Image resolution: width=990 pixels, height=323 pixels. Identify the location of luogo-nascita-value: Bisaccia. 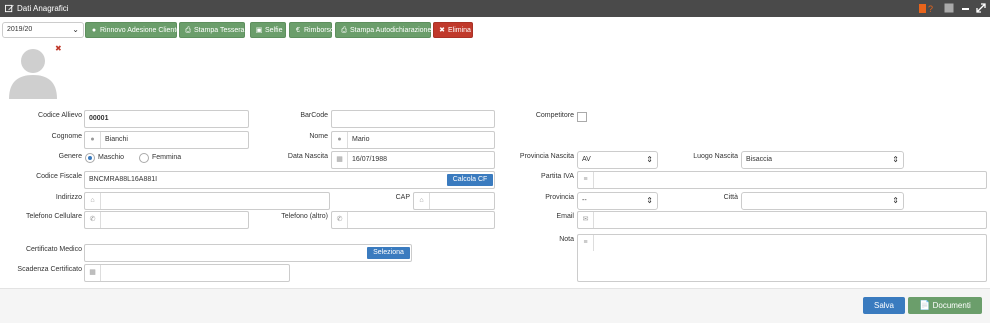
(759, 159).